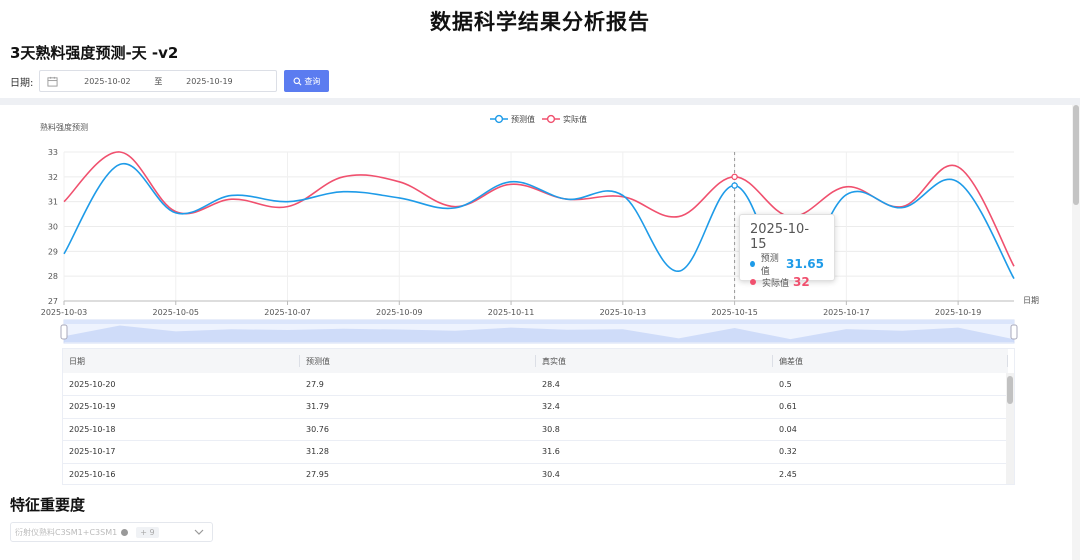 This screenshot has width=1080, height=560. Describe the element at coordinates (1010, 428) in the screenshot. I see `table-scrollbar` at that location.